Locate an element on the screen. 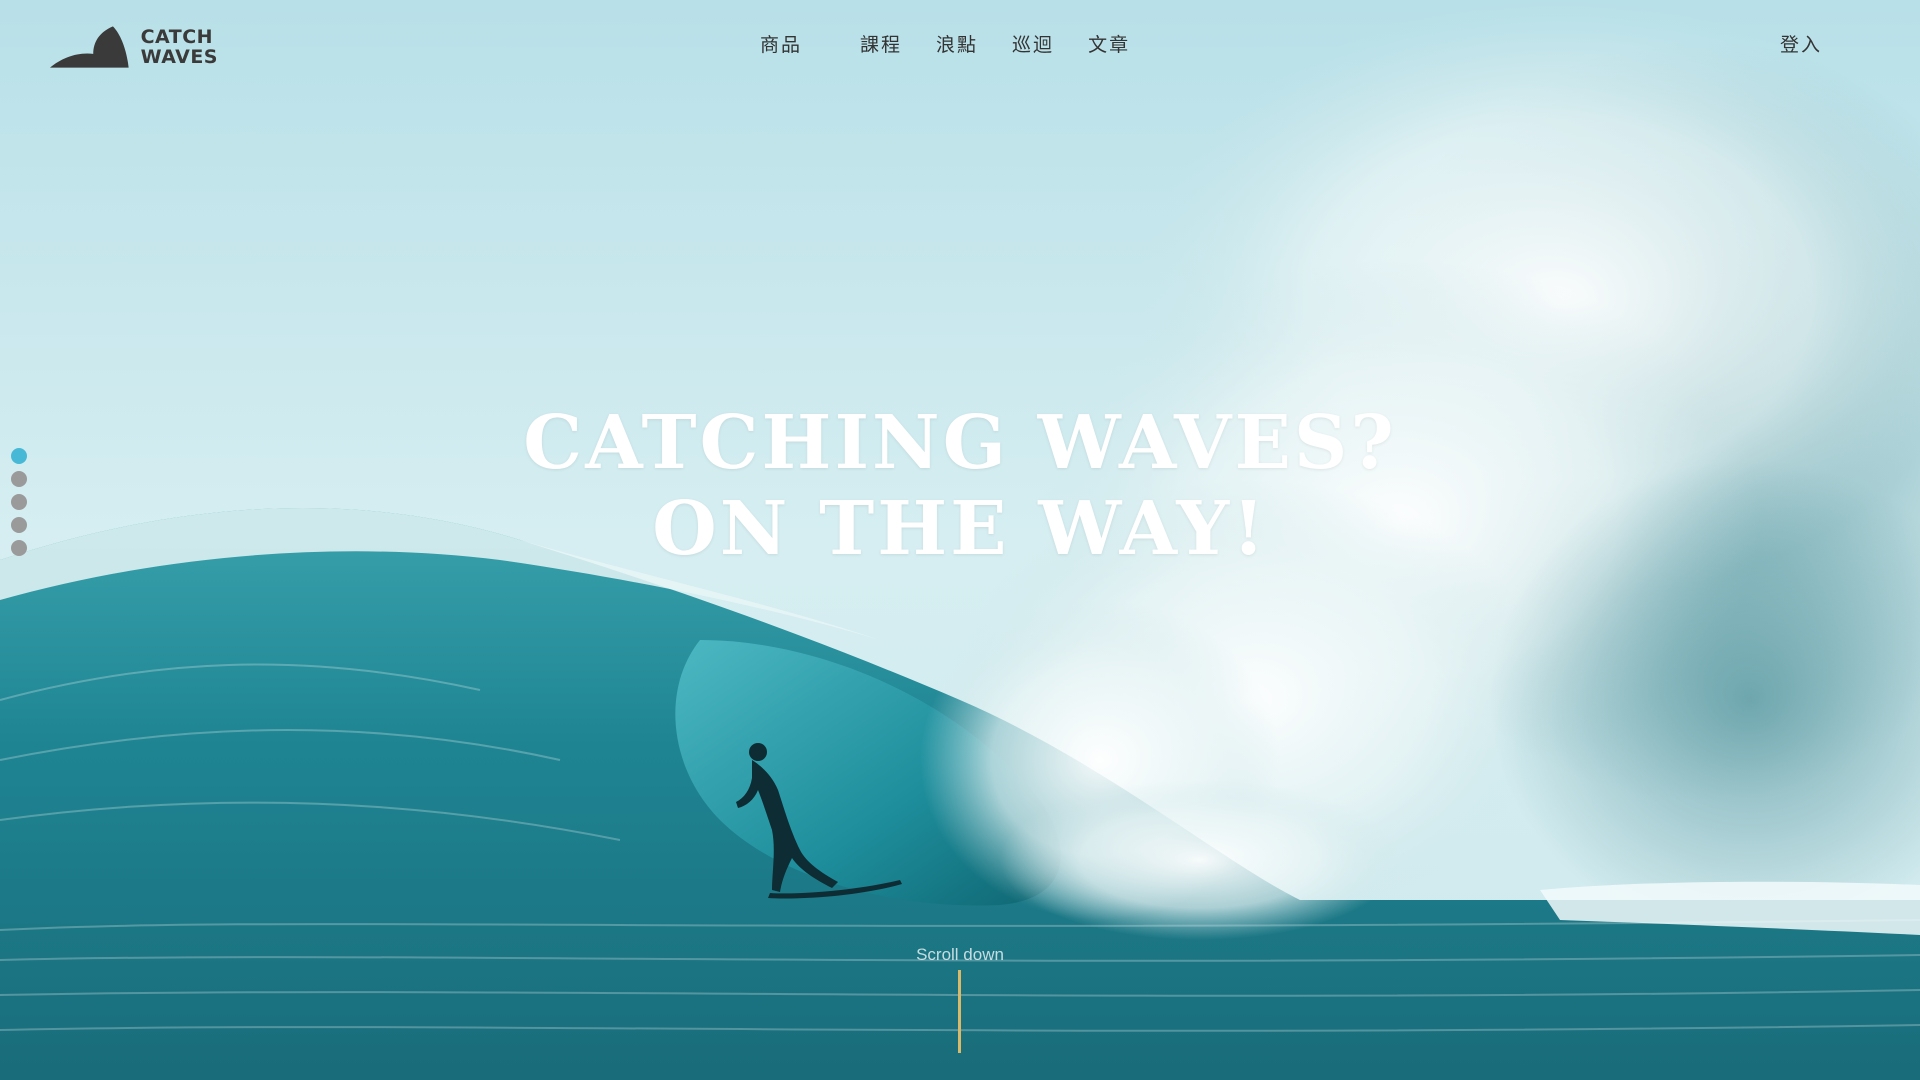 The width and height of the screenshot is (1920, 1080). main-nav: 商品 課程 浪點 巡迴 文章 is located at coordinates (962, 45).